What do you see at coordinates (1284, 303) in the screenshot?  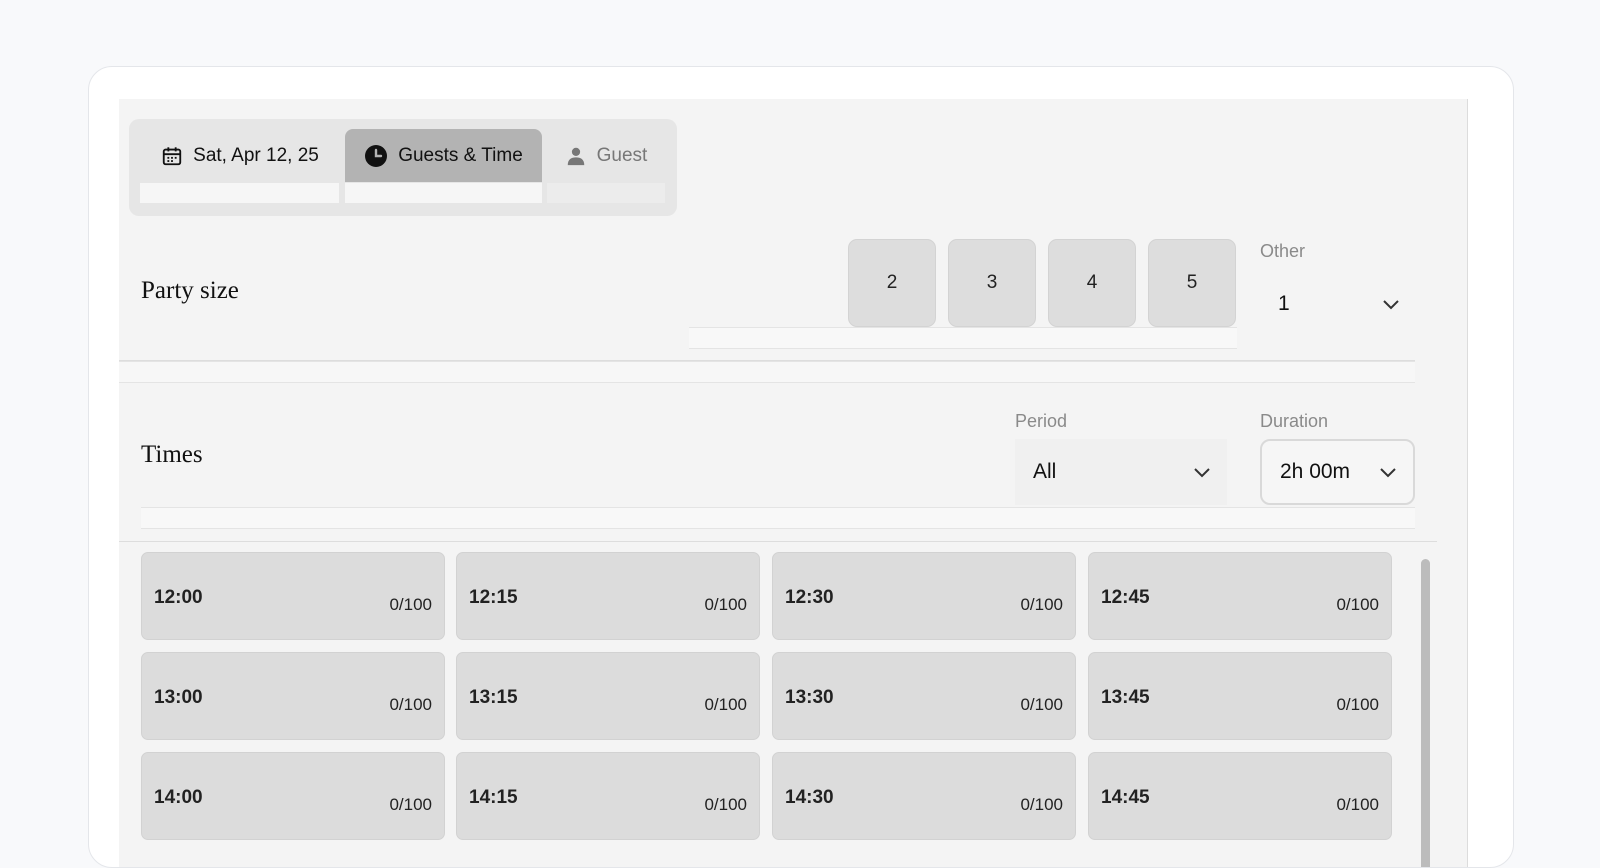 I see `other-party-size-value: 1` at bounding box center [1284, 303].